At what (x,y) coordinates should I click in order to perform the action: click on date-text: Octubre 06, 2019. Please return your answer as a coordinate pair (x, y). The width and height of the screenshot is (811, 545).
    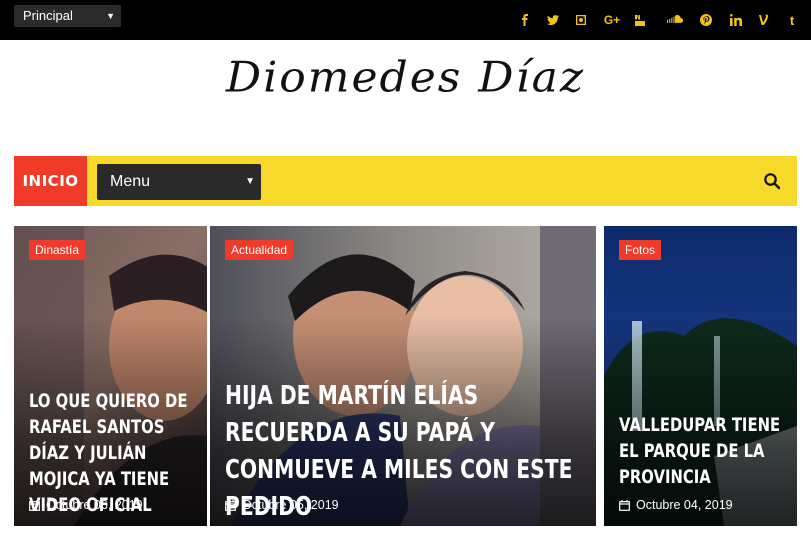
    Looking at the image, I should click on (94, 505).